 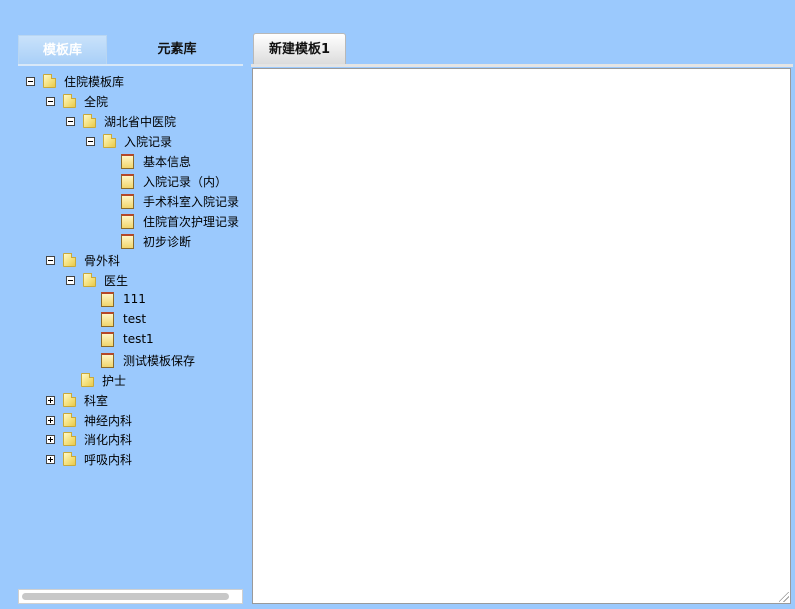 I want to click on editor-tab-divider, so click(x=522, y=65).